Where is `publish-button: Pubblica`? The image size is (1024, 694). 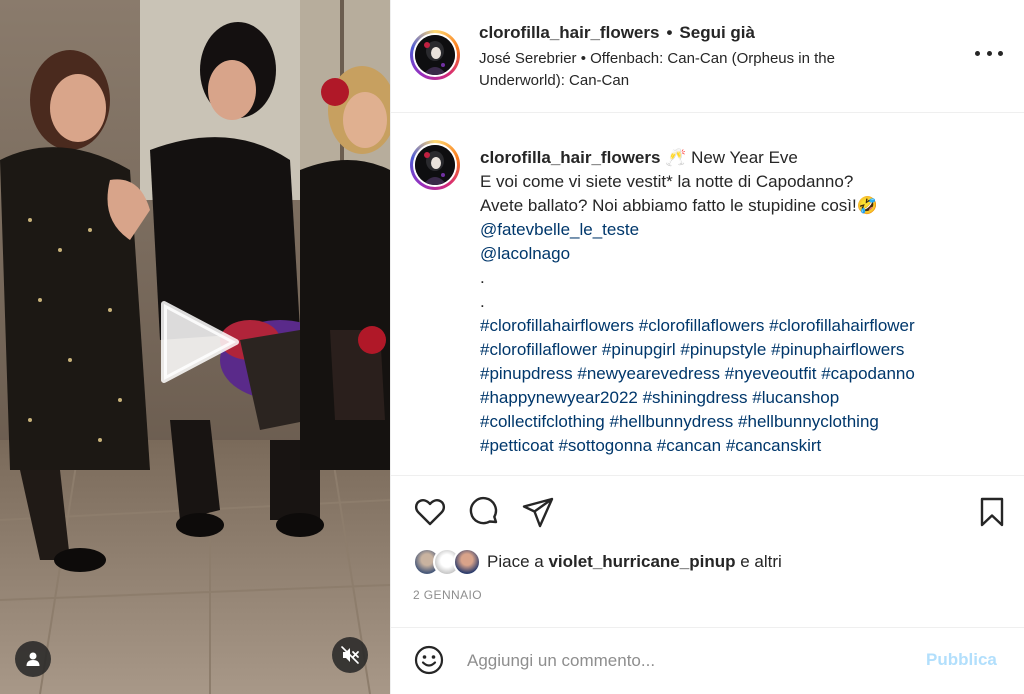 publish-button: Pubblica is located at coordinates (961, 660).